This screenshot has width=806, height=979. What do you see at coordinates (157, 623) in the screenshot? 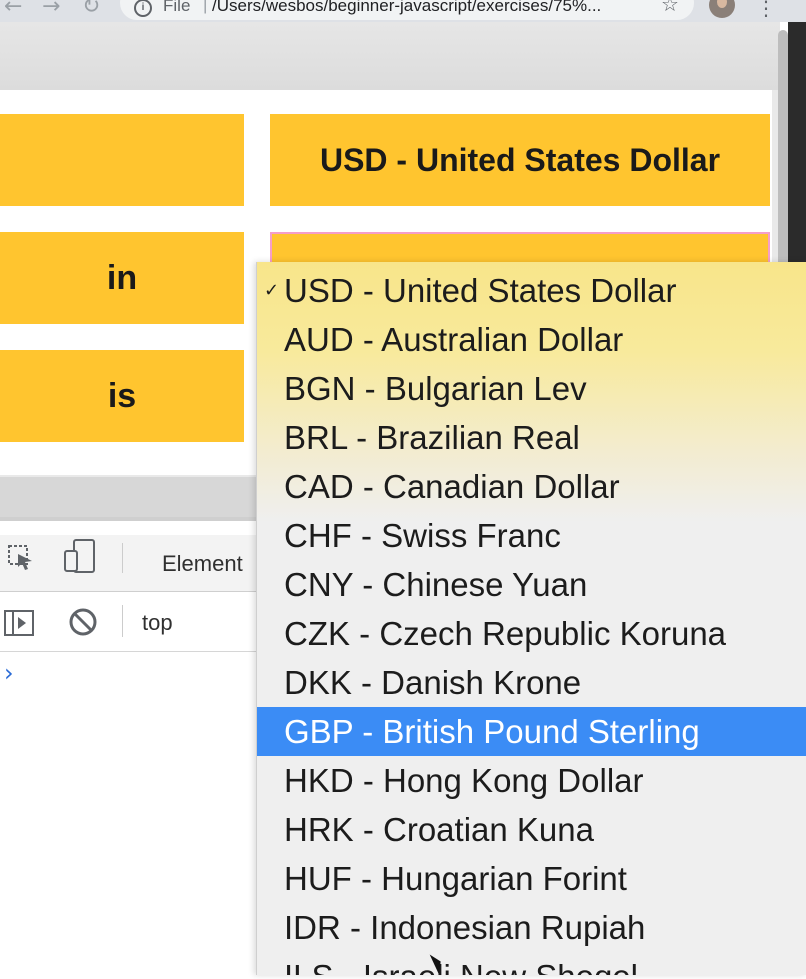
I see `execution-context-select: top` at bounding box center [157, 623].